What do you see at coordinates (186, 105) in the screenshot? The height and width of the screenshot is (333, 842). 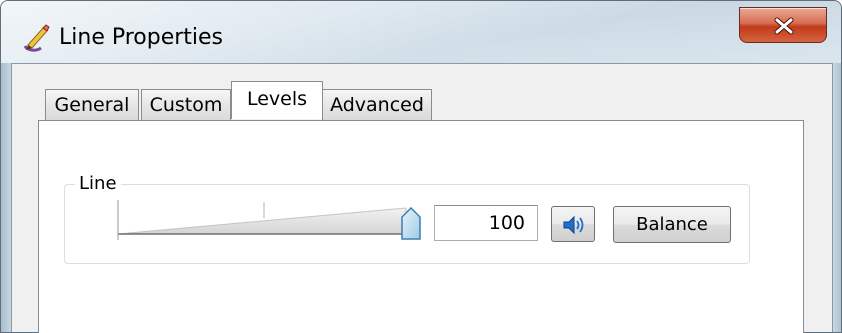 I see `tab-custom: Custom` at bounding box center [186, 105].